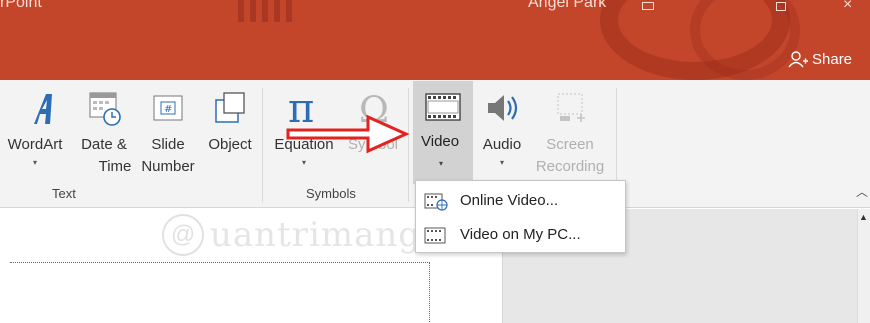 The width and height of the screenshot is (870, 323). What do you see at coordinates (570, 166) in the screenshot?
I see `screen-recording-label-line2: Recording` at bounding box center [570, 166].